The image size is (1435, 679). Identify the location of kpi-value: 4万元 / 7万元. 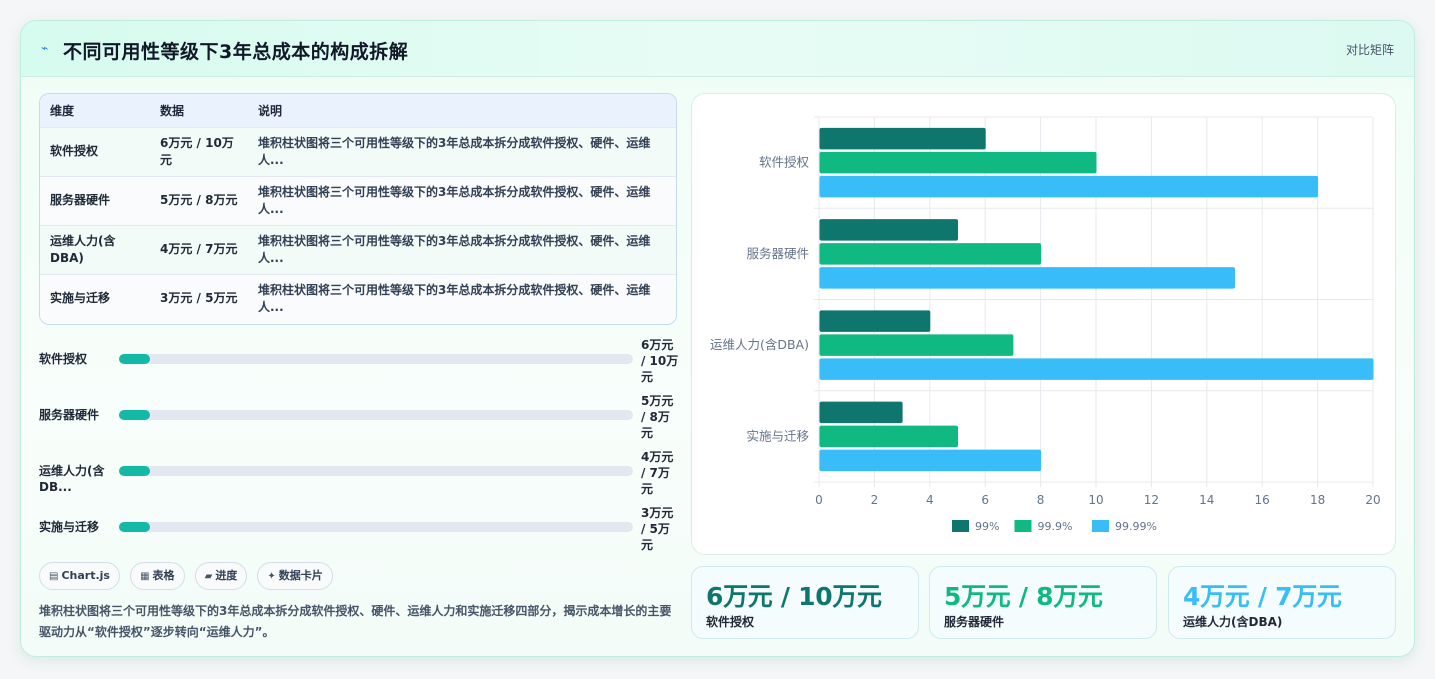
(1262, 596).